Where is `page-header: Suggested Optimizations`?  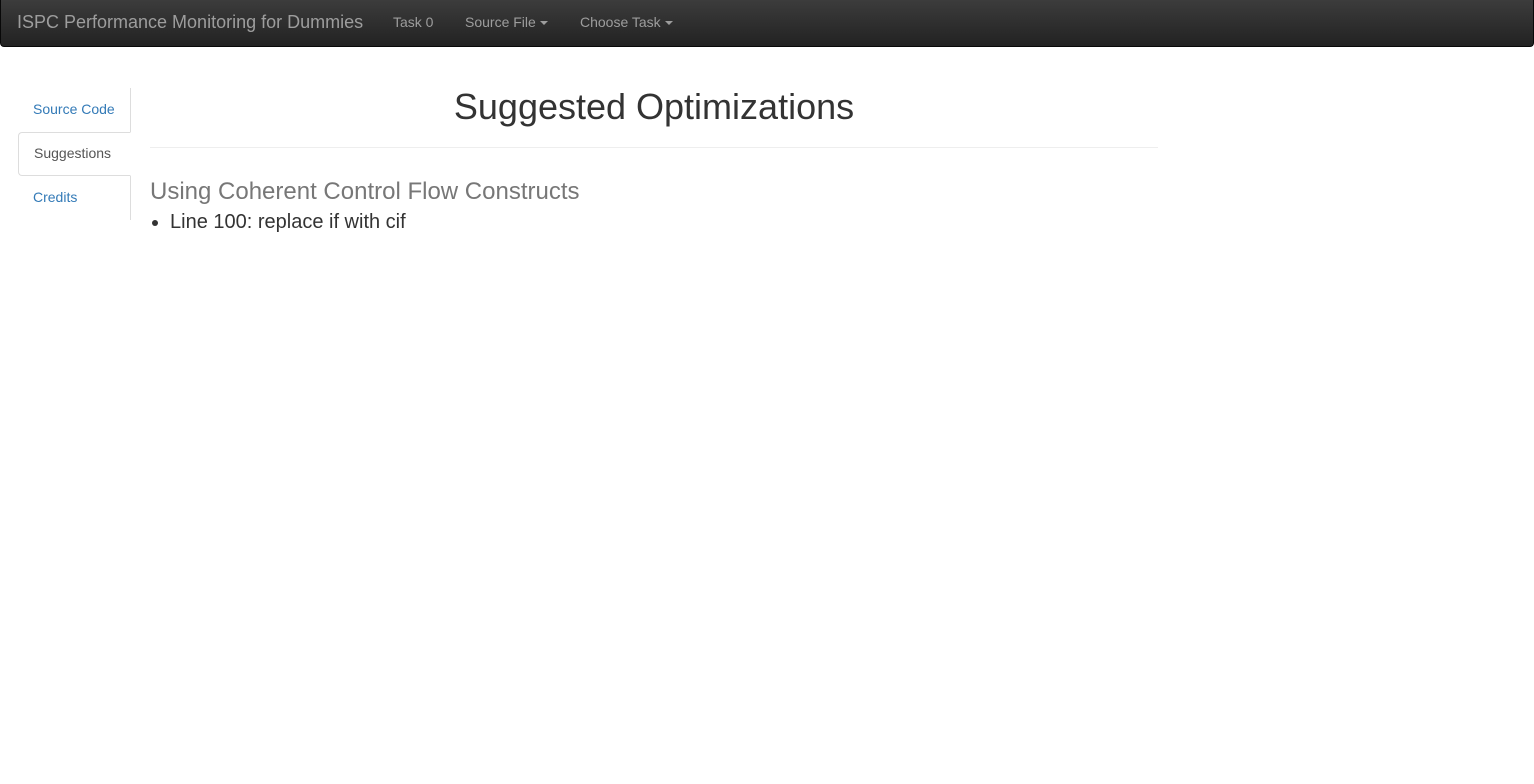 page-header: Suggested Optimizations is located at coordinates (654, 114).